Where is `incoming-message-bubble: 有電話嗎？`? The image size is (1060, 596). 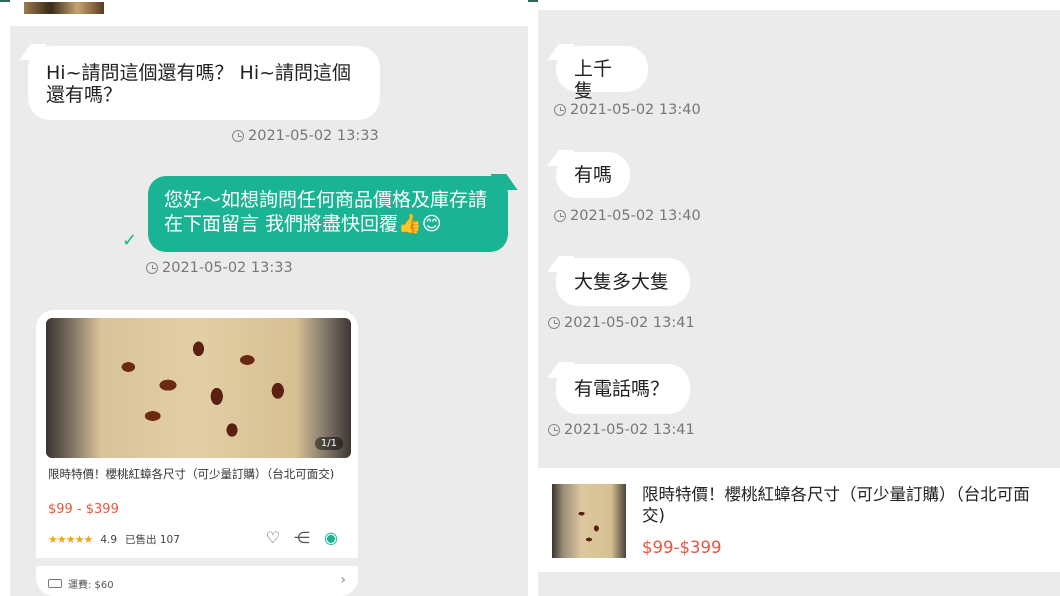
incoming-message-bubble: 有電話嗎？ is located at coordinates (623, 389).